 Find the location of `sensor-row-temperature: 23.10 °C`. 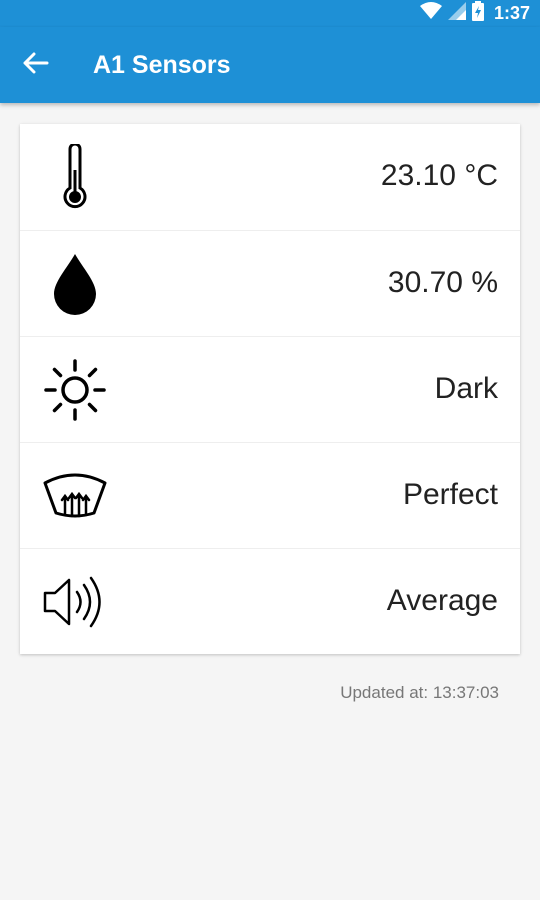

sensor-row-temperature: 23.10 °C is located at coordinates (270, 177).